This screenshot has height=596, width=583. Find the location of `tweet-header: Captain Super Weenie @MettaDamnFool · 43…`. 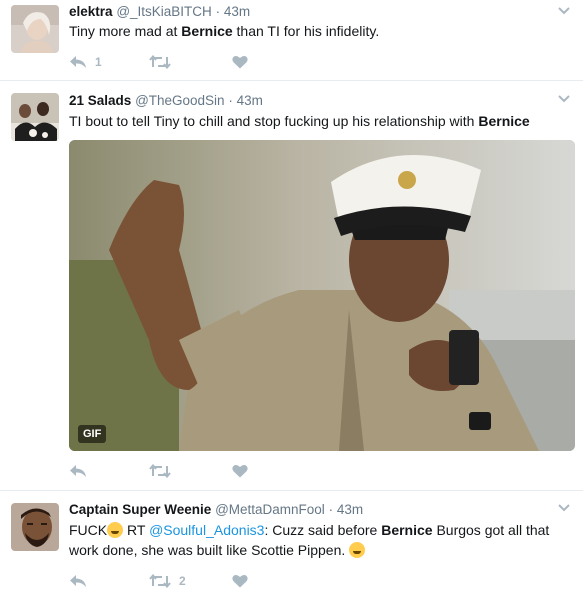

tweet-header: Captain Super Weenie @MettaDamnFool · 43… is located at coordinates (216, 510).